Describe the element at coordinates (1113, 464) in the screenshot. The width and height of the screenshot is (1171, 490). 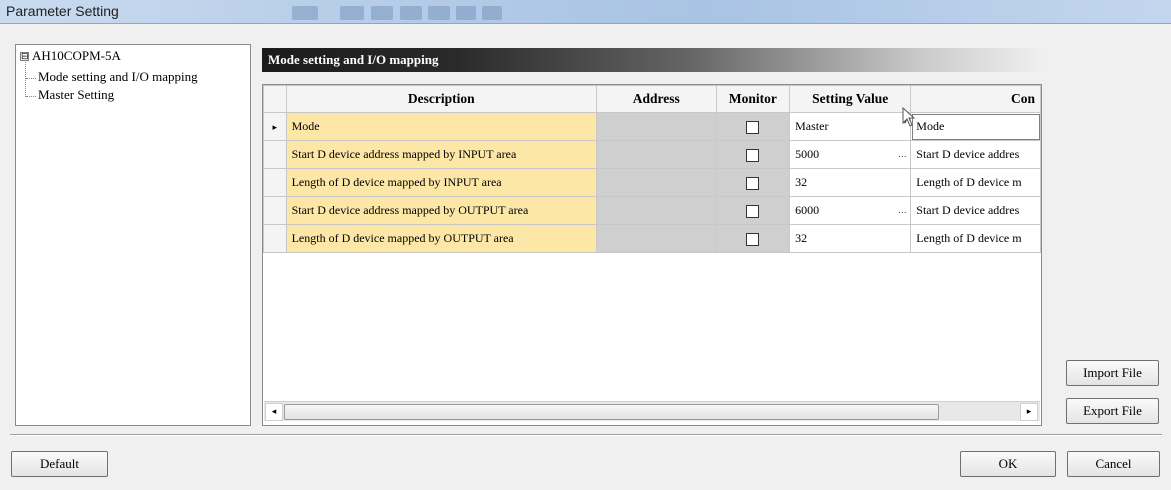
I see `cancel-button: Cancel` at that location.